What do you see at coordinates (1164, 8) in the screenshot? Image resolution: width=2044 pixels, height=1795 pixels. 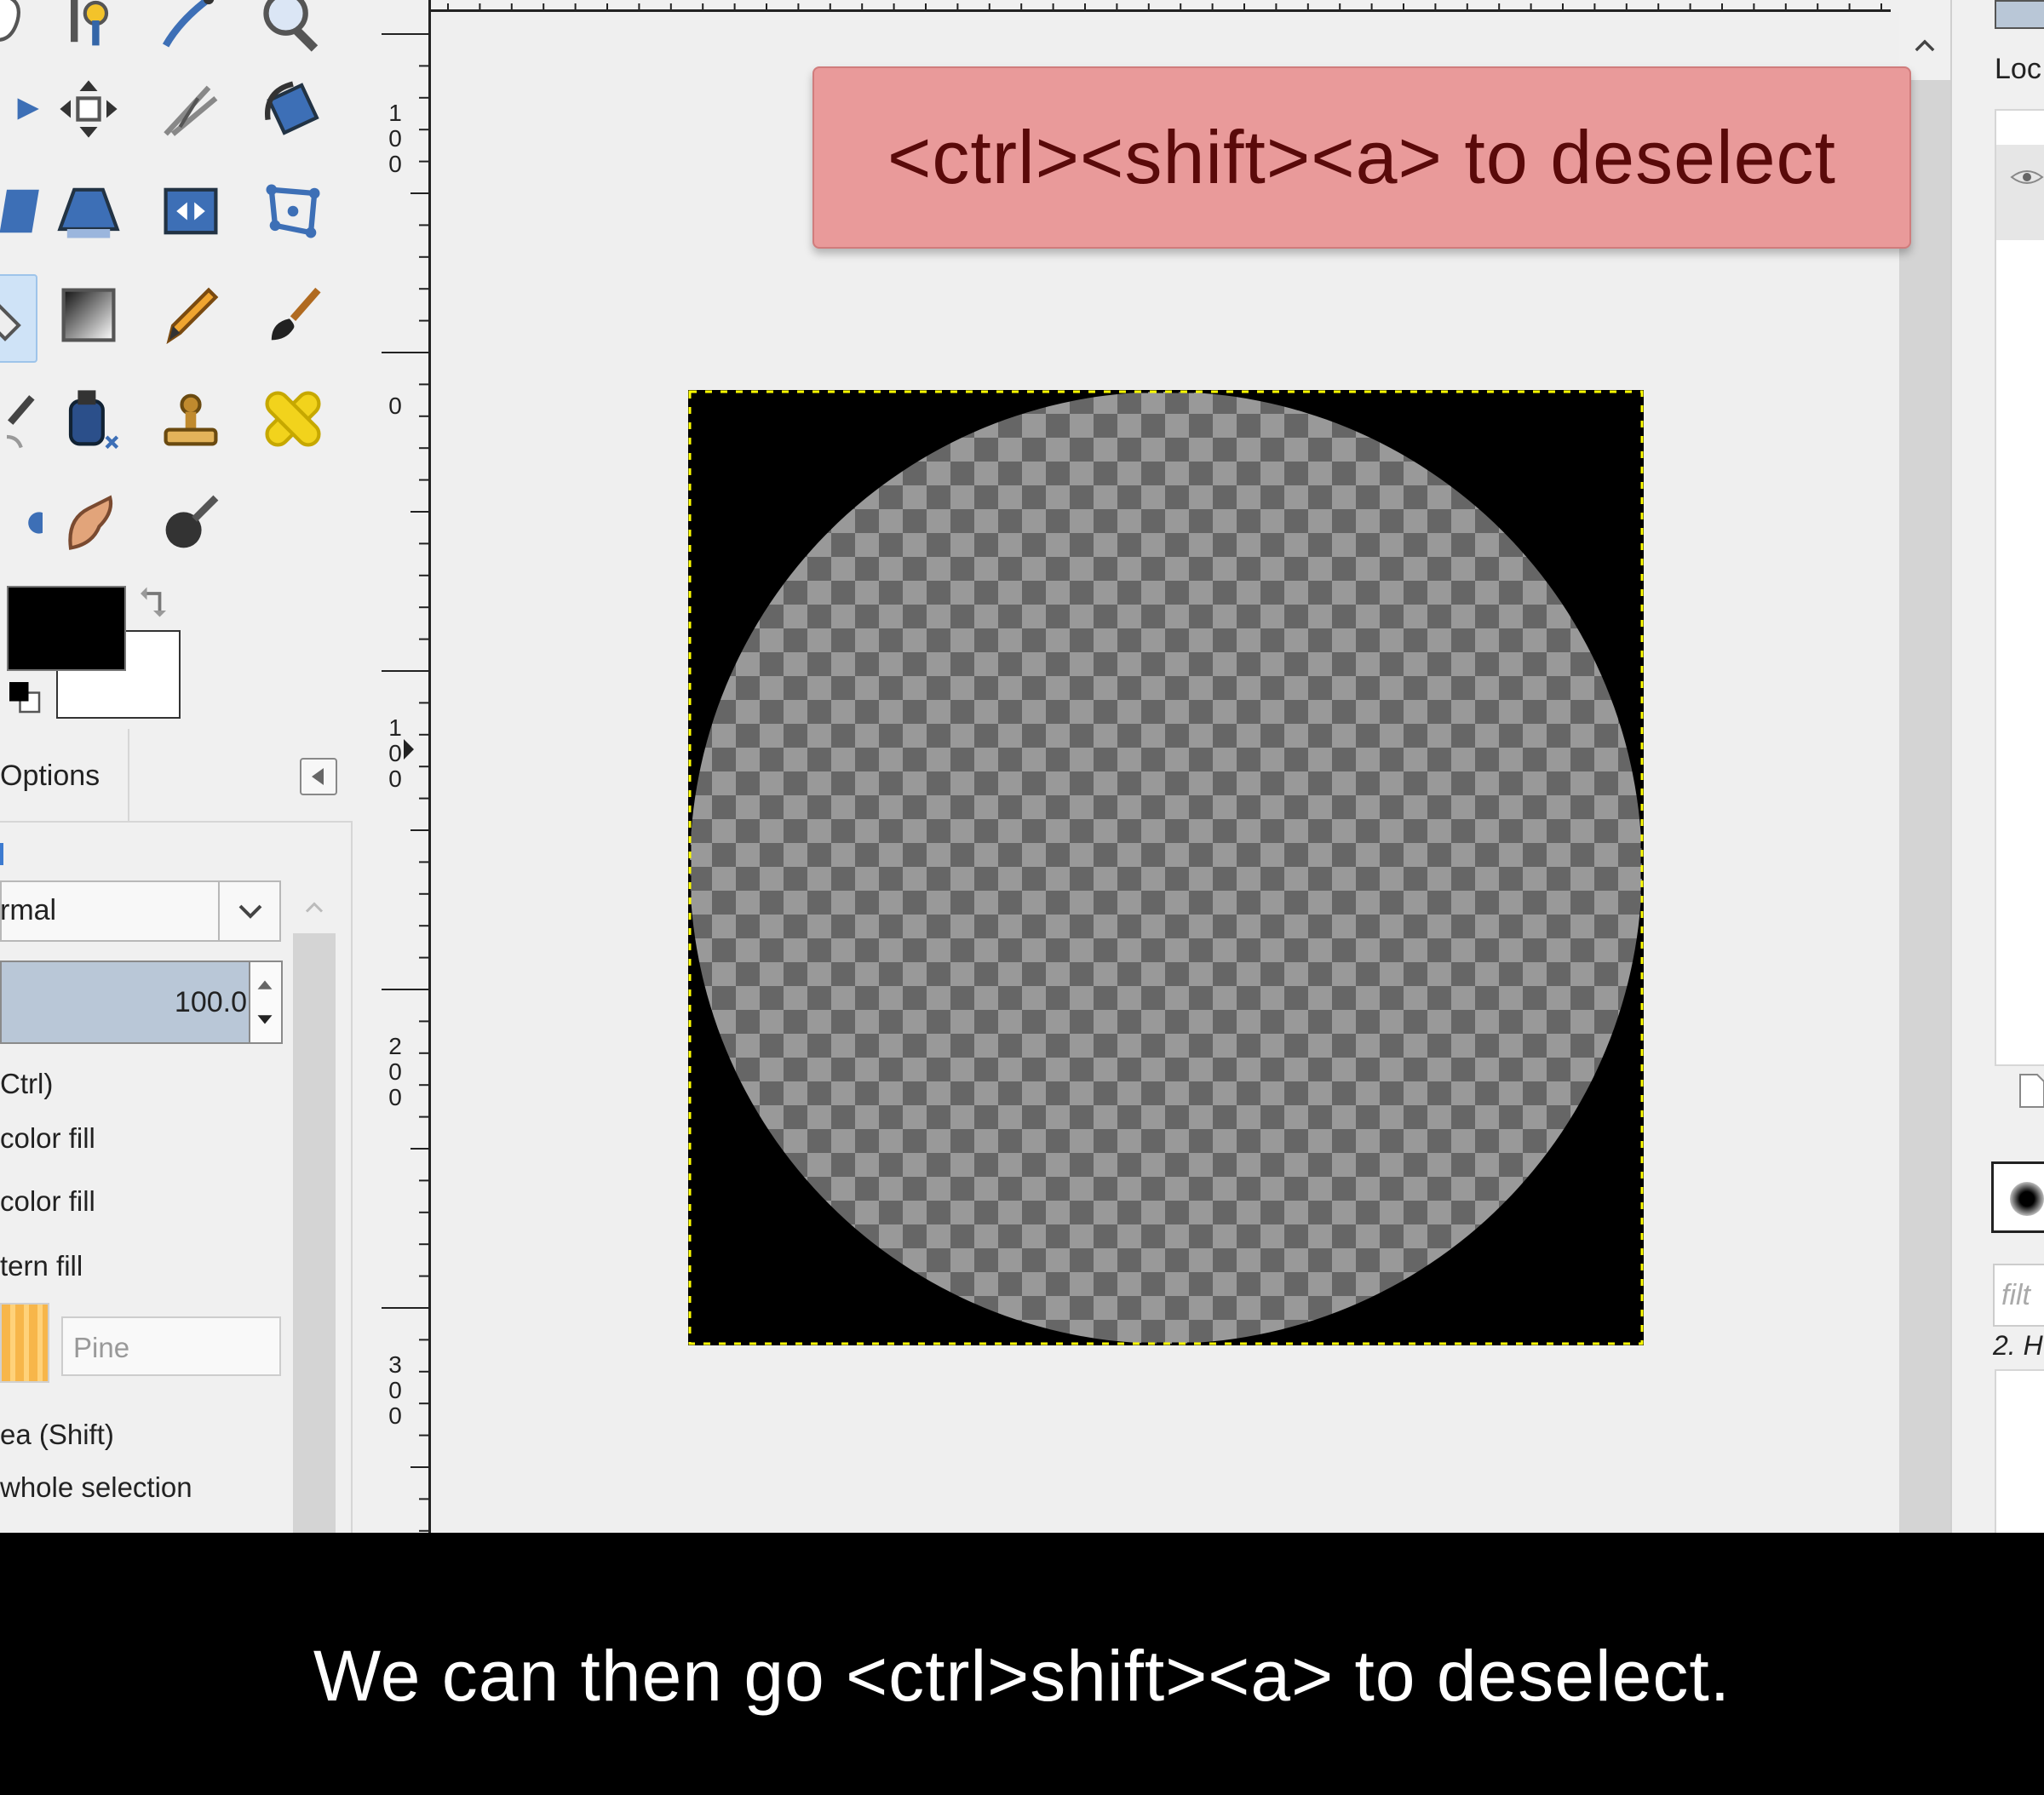 I see `horizontal-ruler-ticks` at bounding box center [1164, 8].